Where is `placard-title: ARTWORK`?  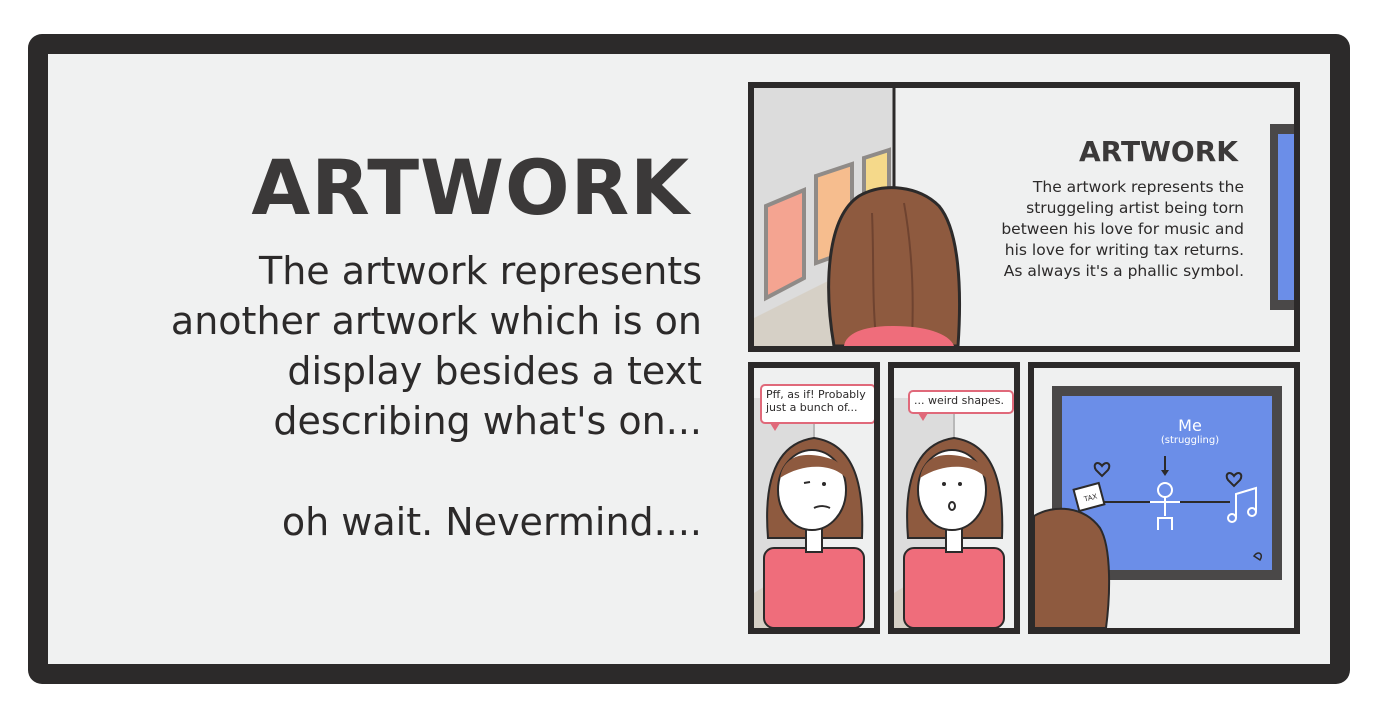
placard-title: ARTWORK is located at coordinates (1158, 151).